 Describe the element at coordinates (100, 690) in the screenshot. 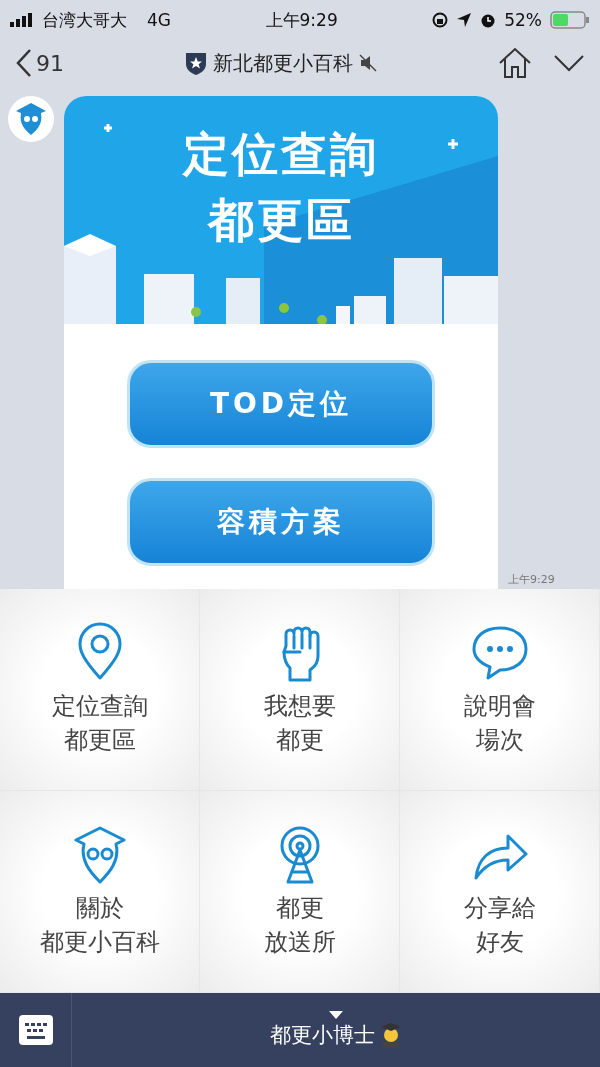

I see `menu-tile: 定位查詢 都更區` at that location.